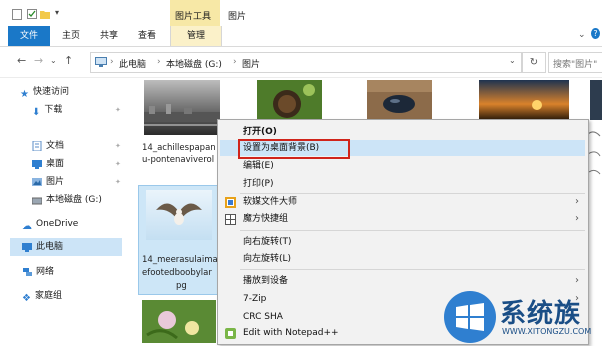 The height and width of the screenshot is (346, 602). Describe the element at coordinates (21, 60) in the screenshot. I see `back-arrow-icon: ←` at that location.